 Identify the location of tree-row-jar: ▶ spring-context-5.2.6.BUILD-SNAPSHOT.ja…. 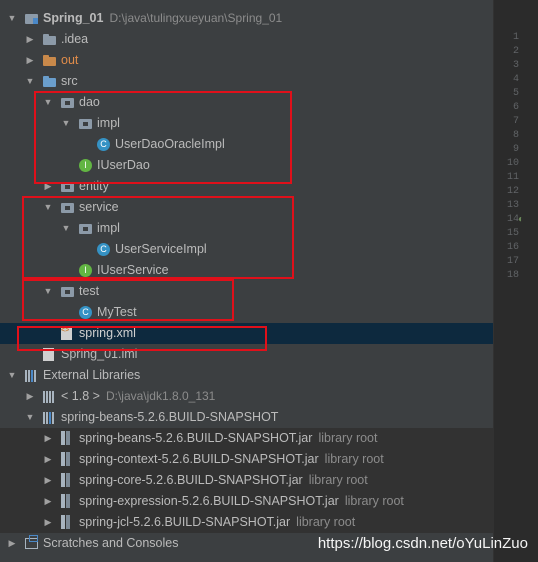
(246, 459).